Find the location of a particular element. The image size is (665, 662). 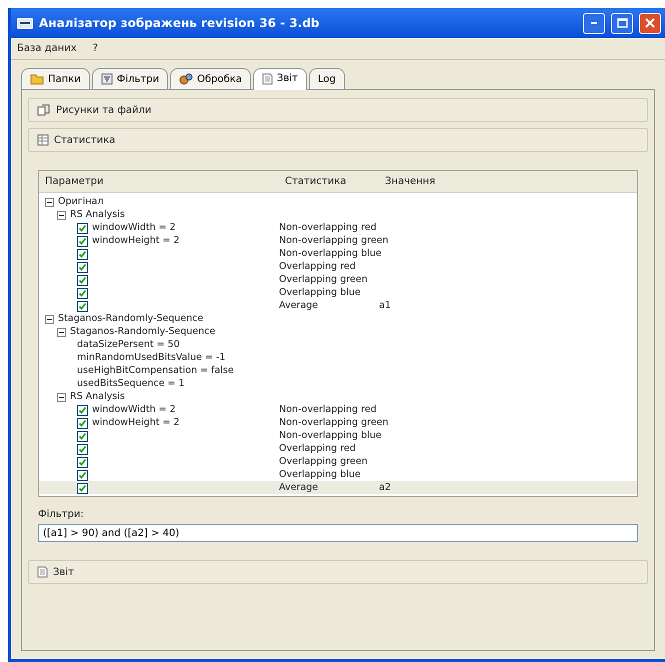

tab: Log is located at coordinates (326, 78).